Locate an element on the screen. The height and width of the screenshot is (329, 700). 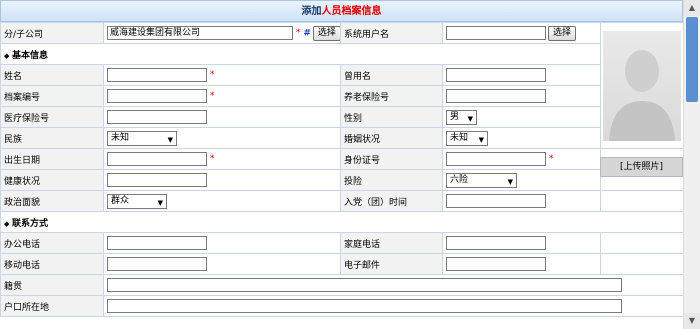
scroll-thumb is located at coordinates (692, 59).